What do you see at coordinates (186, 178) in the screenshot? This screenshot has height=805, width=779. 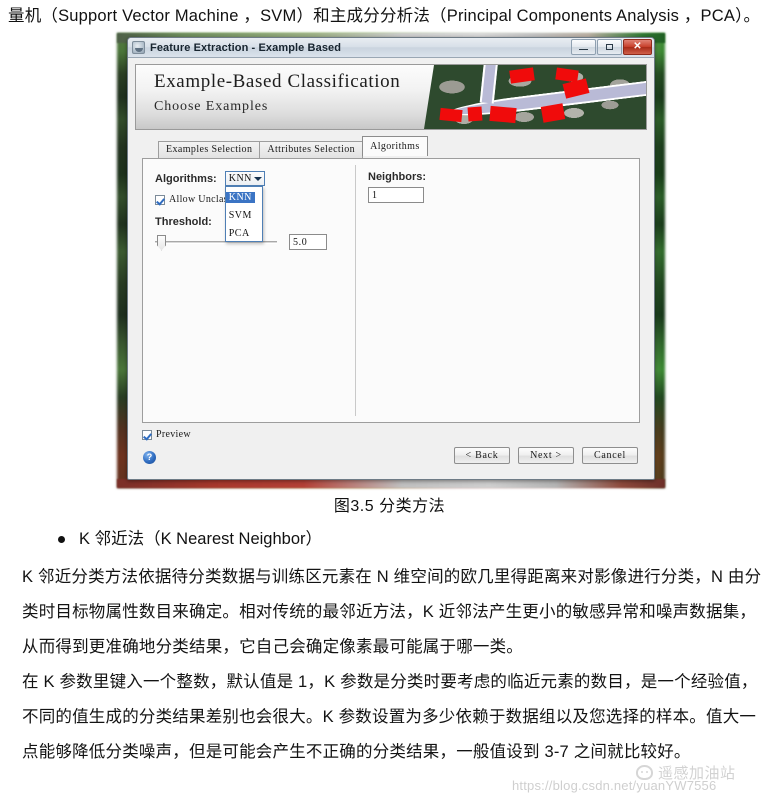 I see `algorithms-label: Algorithms:` at bounding box center [186, 178].